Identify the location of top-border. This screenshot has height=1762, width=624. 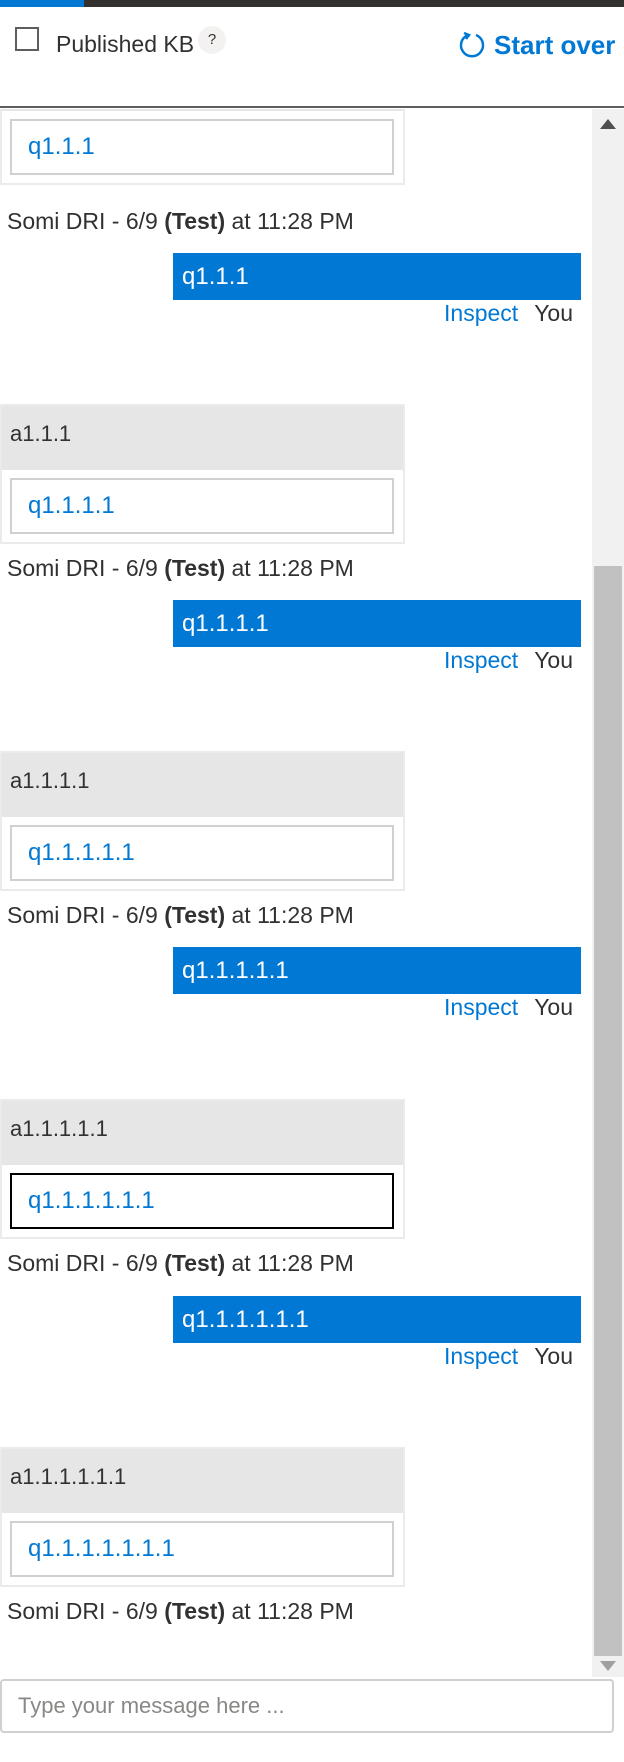
(312, 3).